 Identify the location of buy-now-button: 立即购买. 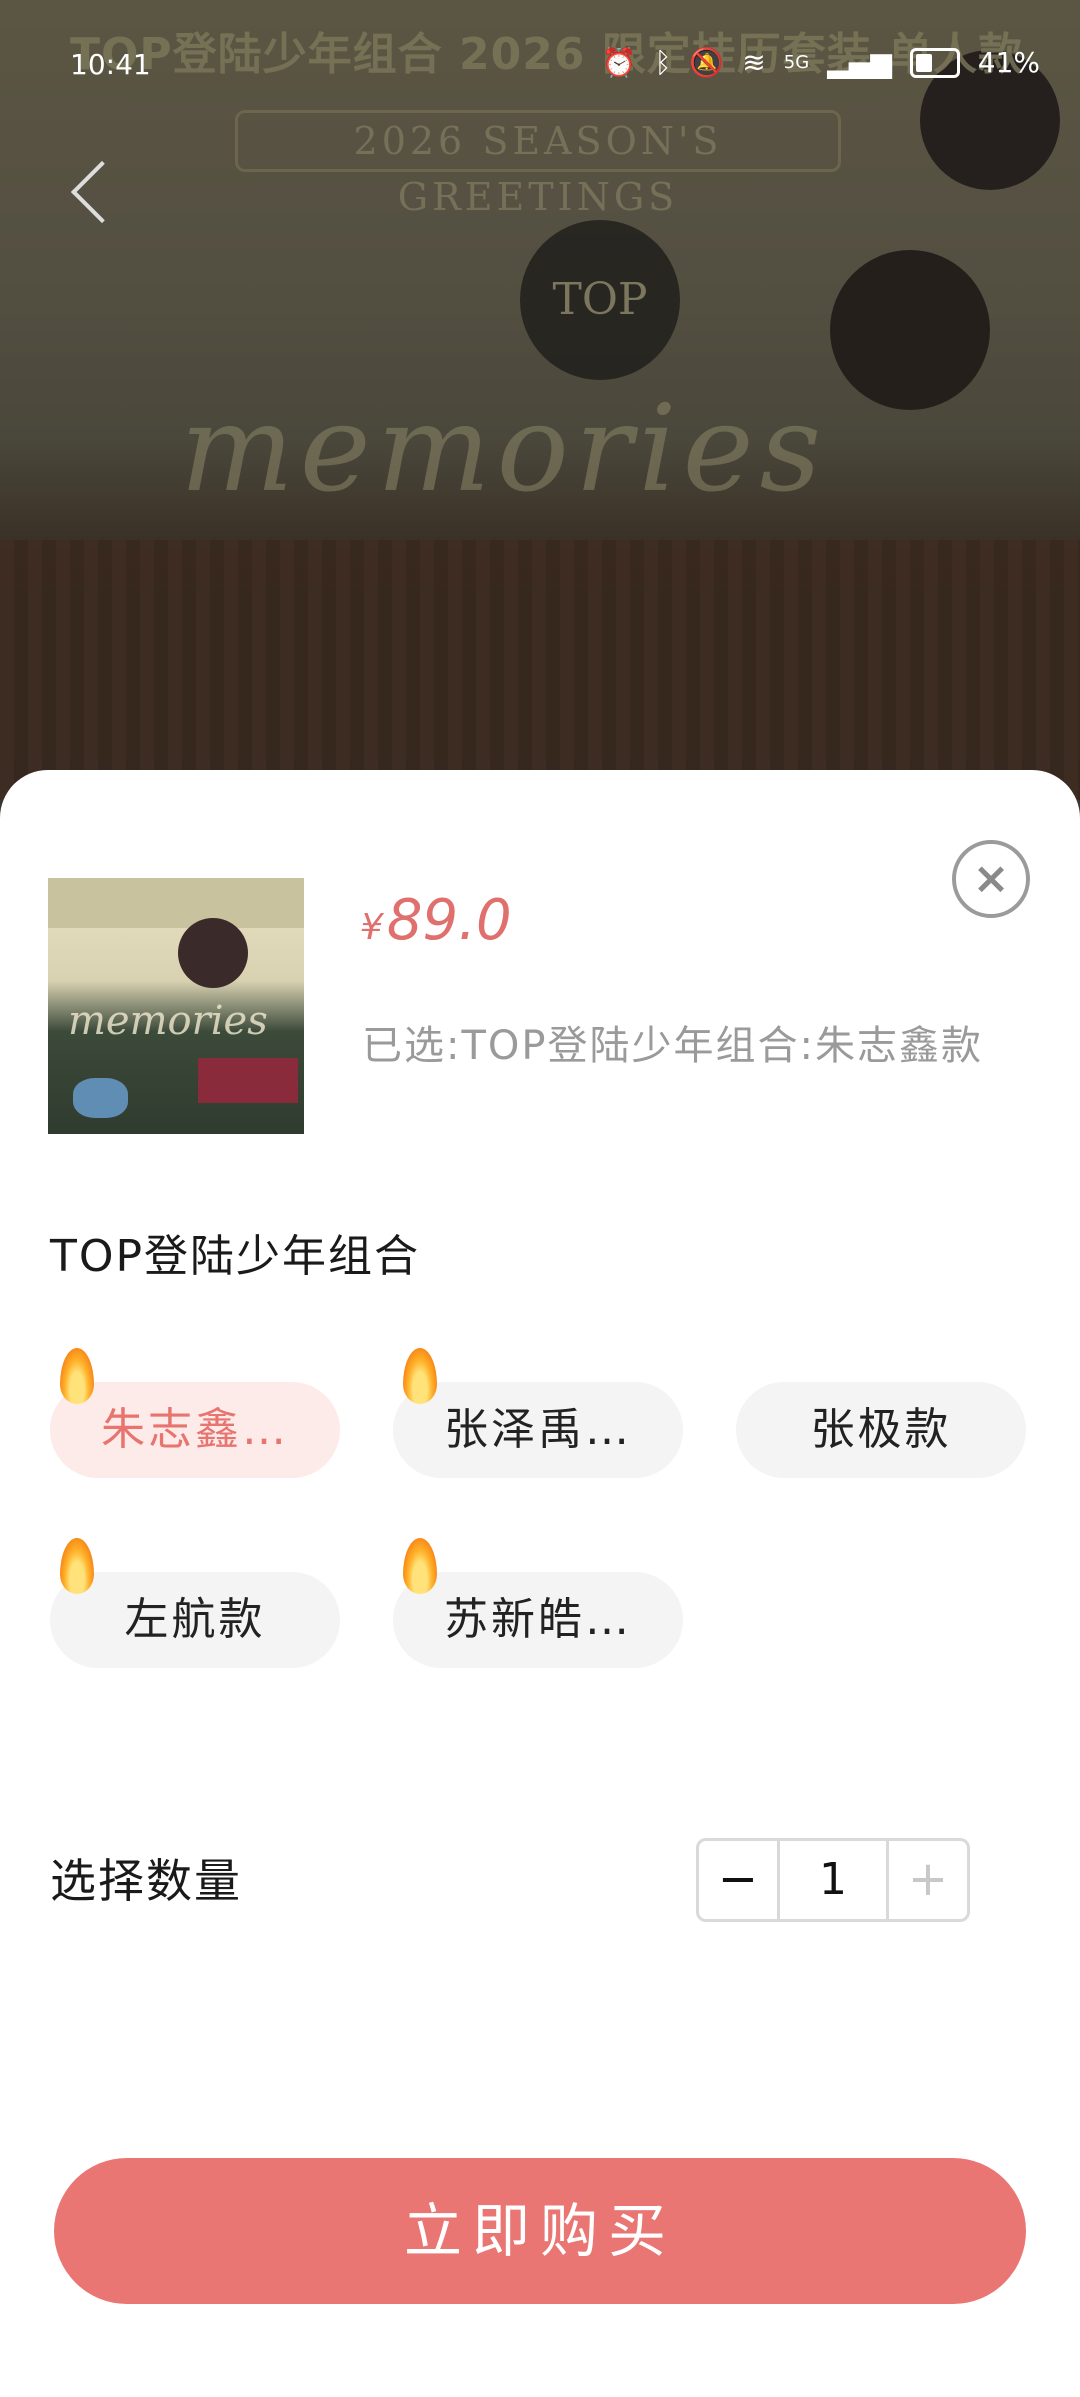
(540, 2231).